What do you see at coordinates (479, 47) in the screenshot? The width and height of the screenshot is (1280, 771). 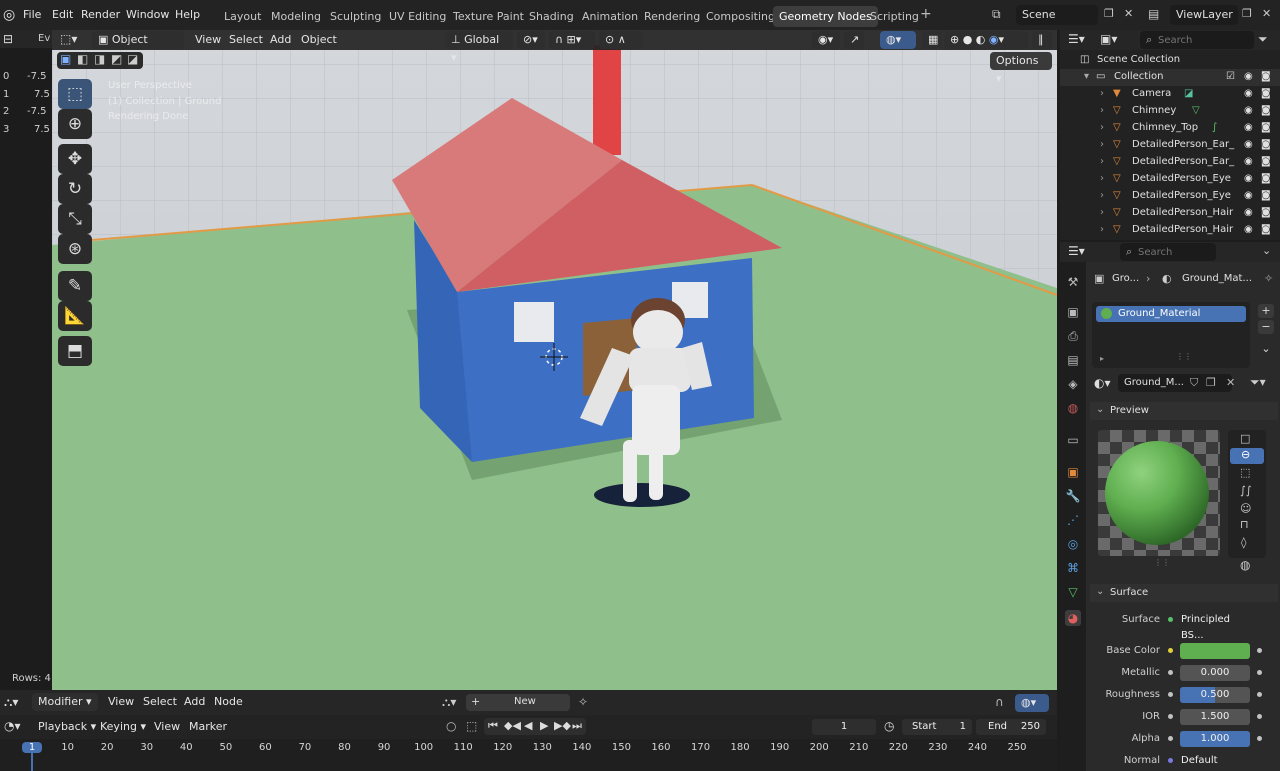 I see `transform-orientation-selector: ⊥ Global ▾` at bounding box center [479, 47].